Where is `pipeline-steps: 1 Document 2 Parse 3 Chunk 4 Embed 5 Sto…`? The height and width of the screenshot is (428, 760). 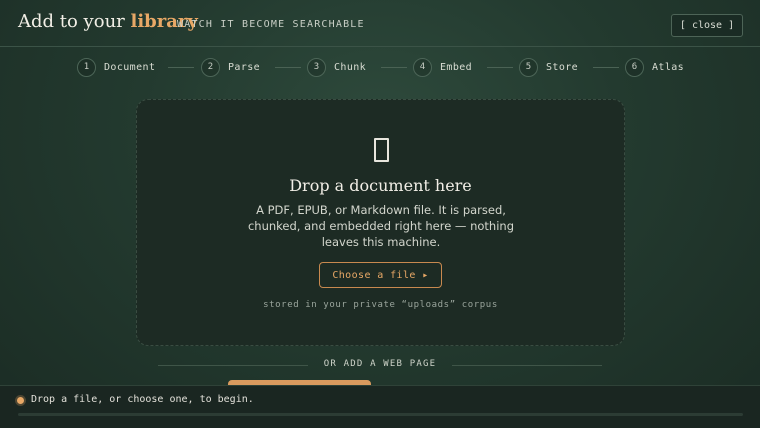
pipeline-steps: 1 Document 2 Parse 3 Chunk 4 Embed 5 Sto… is located at coordinates (380, 67).